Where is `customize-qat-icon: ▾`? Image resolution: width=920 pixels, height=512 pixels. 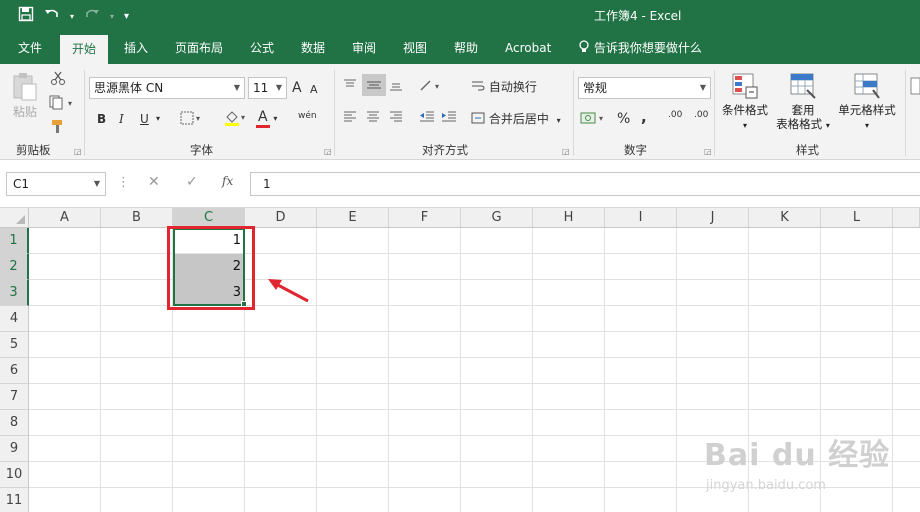 customize-qat-icon: ▾ is located at coordinates (126, 17).